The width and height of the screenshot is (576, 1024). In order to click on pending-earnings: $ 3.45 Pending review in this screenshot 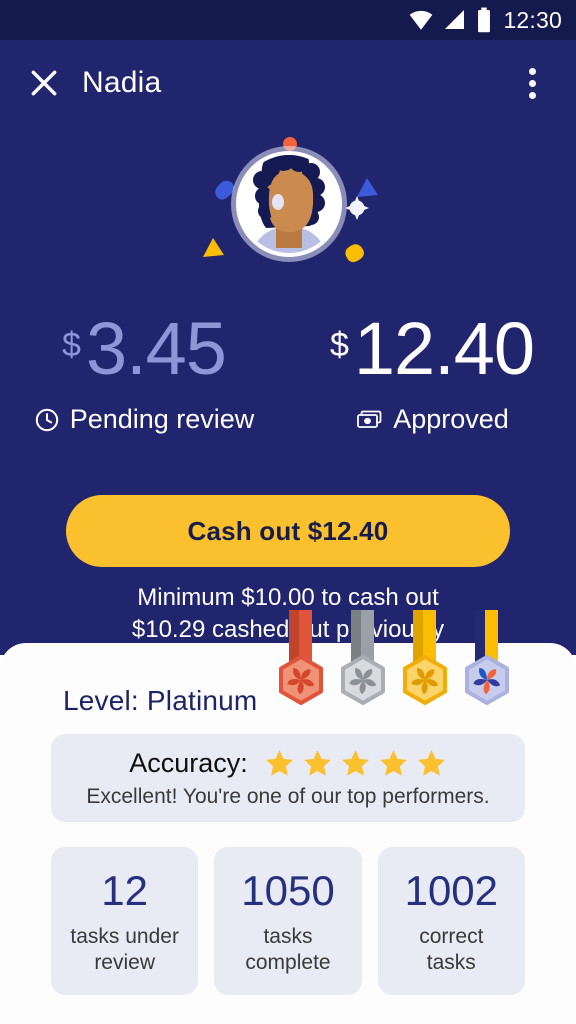, I will do `click(144, 373)`.